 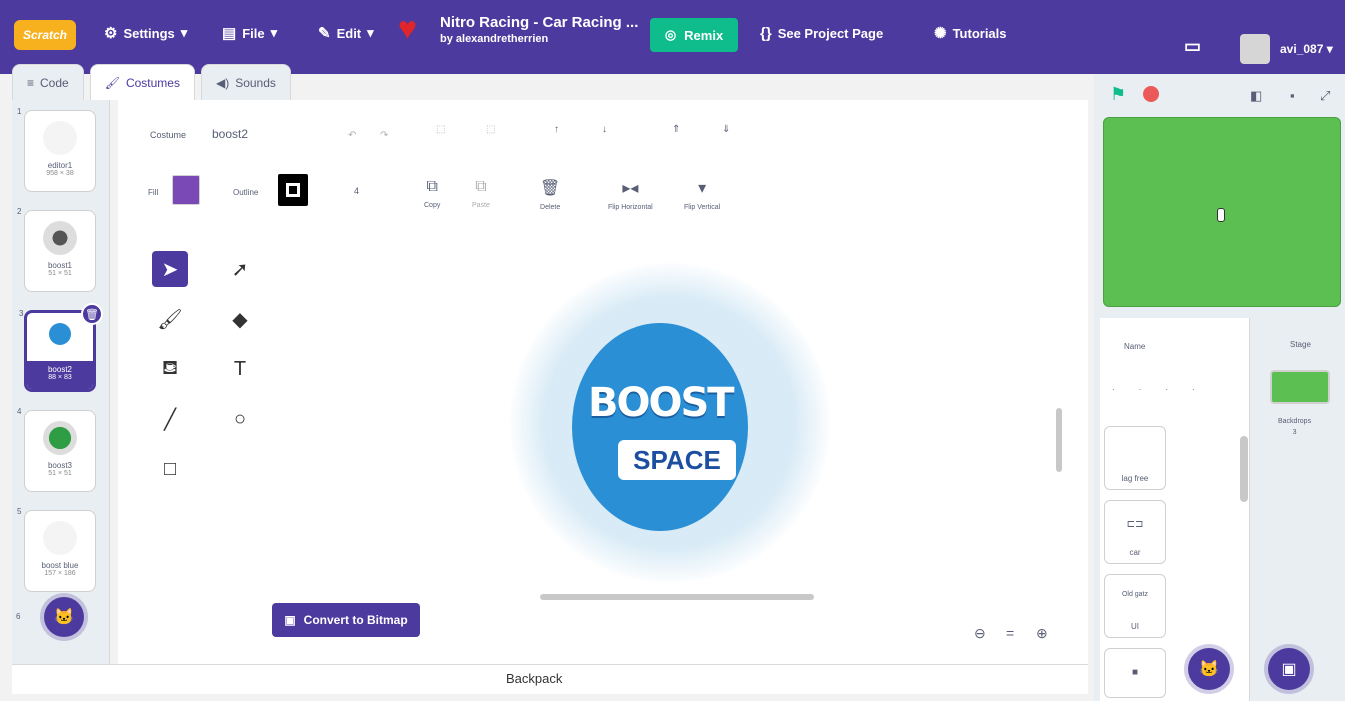 I want to click on remix-button: ◎ Remix, so click(x=694, y=35).